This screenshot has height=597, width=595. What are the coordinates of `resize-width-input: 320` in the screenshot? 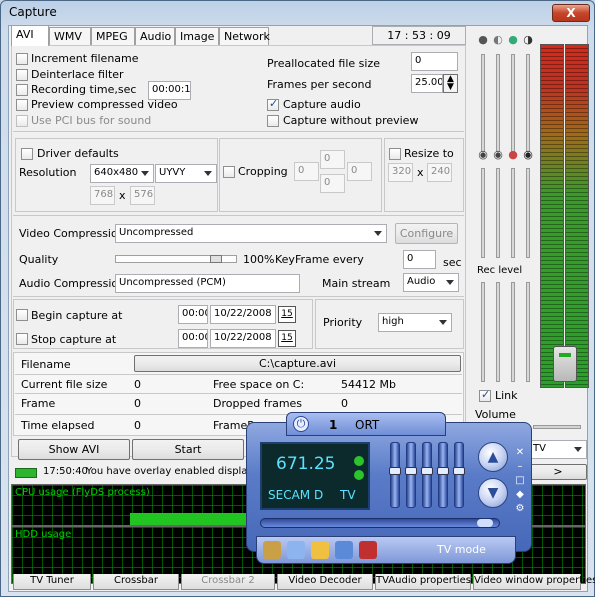 It's located at (400, 172).